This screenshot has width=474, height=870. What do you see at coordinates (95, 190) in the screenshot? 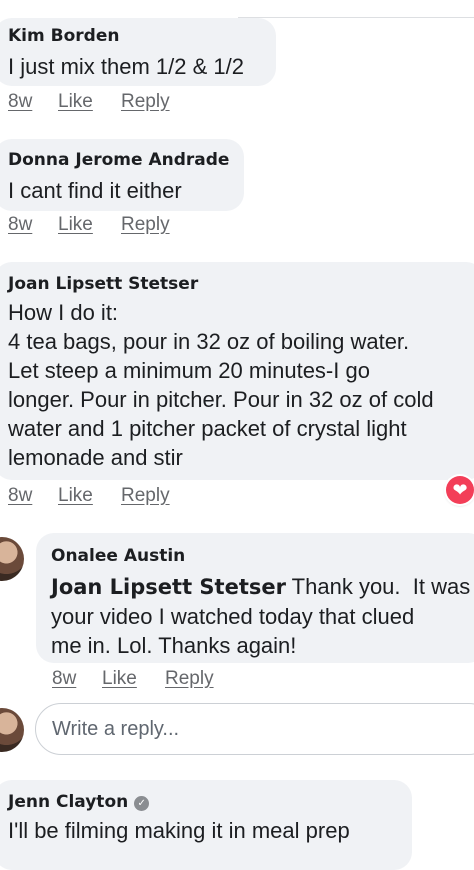
I see `comment-text: I cant find it either` at bounding box center [95, 190].